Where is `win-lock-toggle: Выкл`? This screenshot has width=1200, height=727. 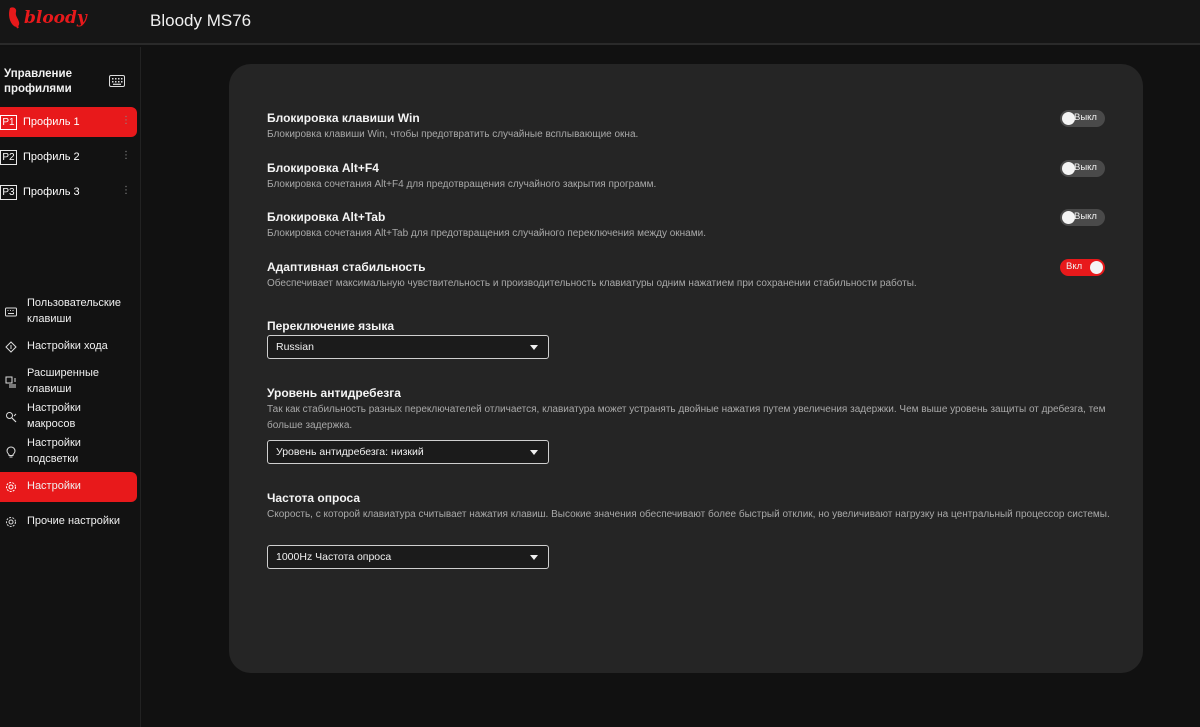
win-lock-toggle: Выкл is located at coordinates (1082, 118).